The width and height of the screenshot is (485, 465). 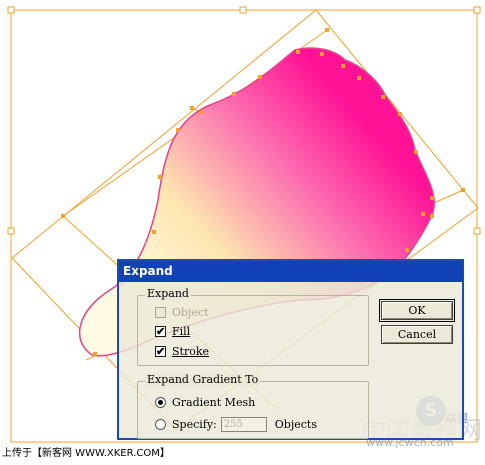 What do you see at coordinates (290, 271) in the screenshot?
I see `dialog-title: Expand` at bounding box center [290, 271].